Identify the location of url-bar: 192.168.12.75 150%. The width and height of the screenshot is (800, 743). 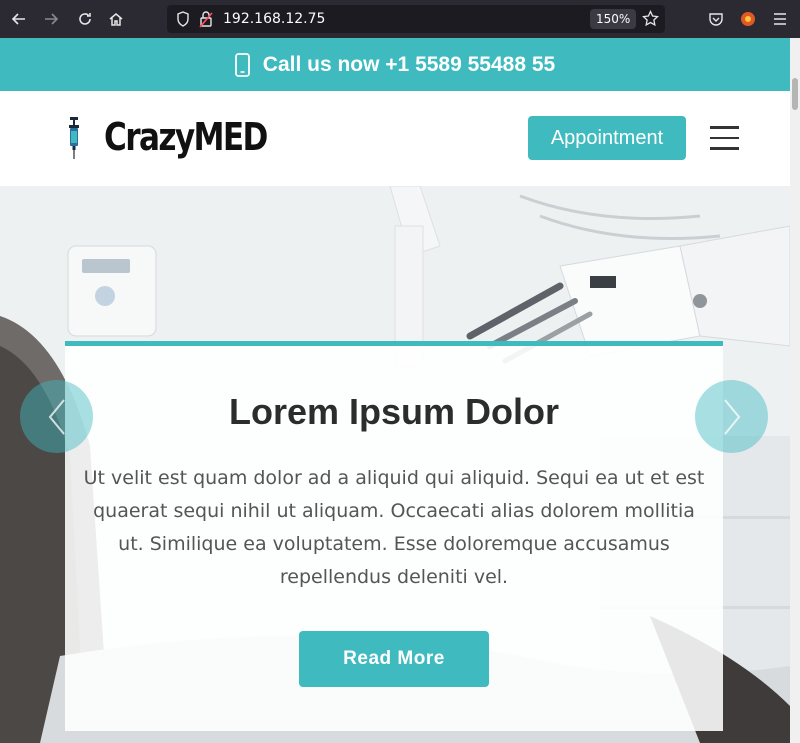
(416, 19).